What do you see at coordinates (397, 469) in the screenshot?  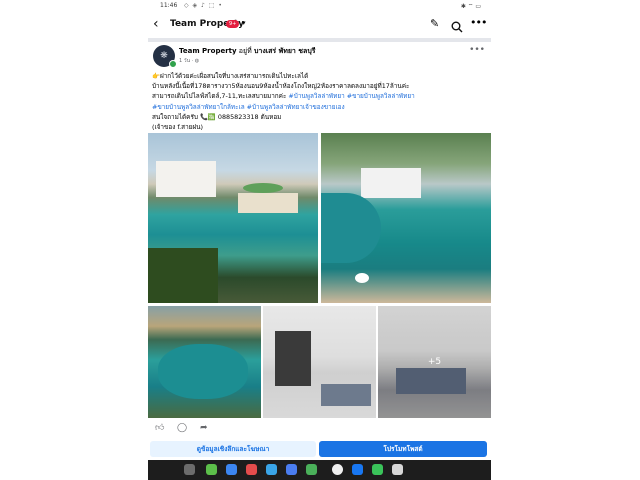 I see `recent-apps-icon` at bounding box center [397, 469].